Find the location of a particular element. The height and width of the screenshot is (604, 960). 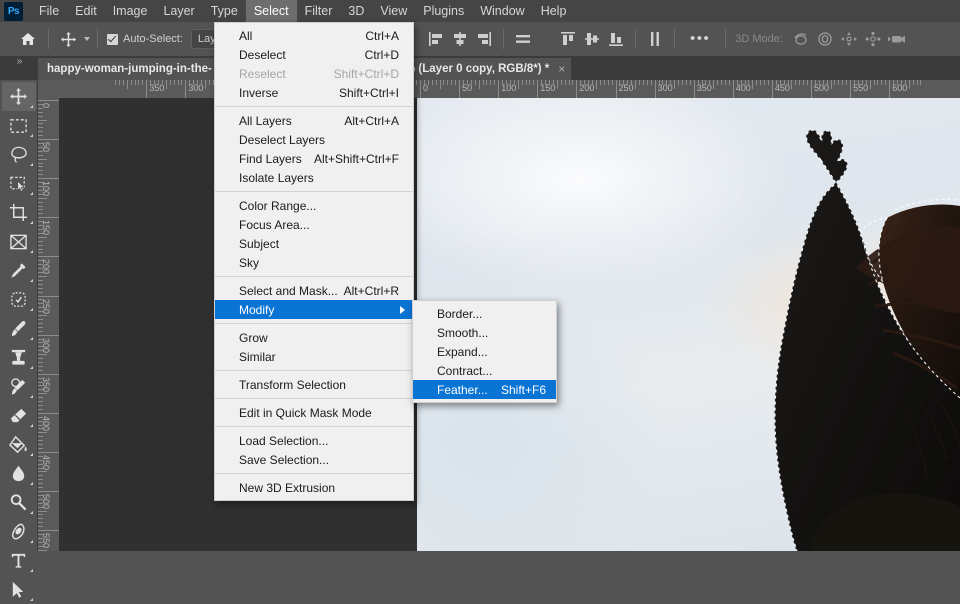

slide-3d-icon is located at coordinates (873, 39).